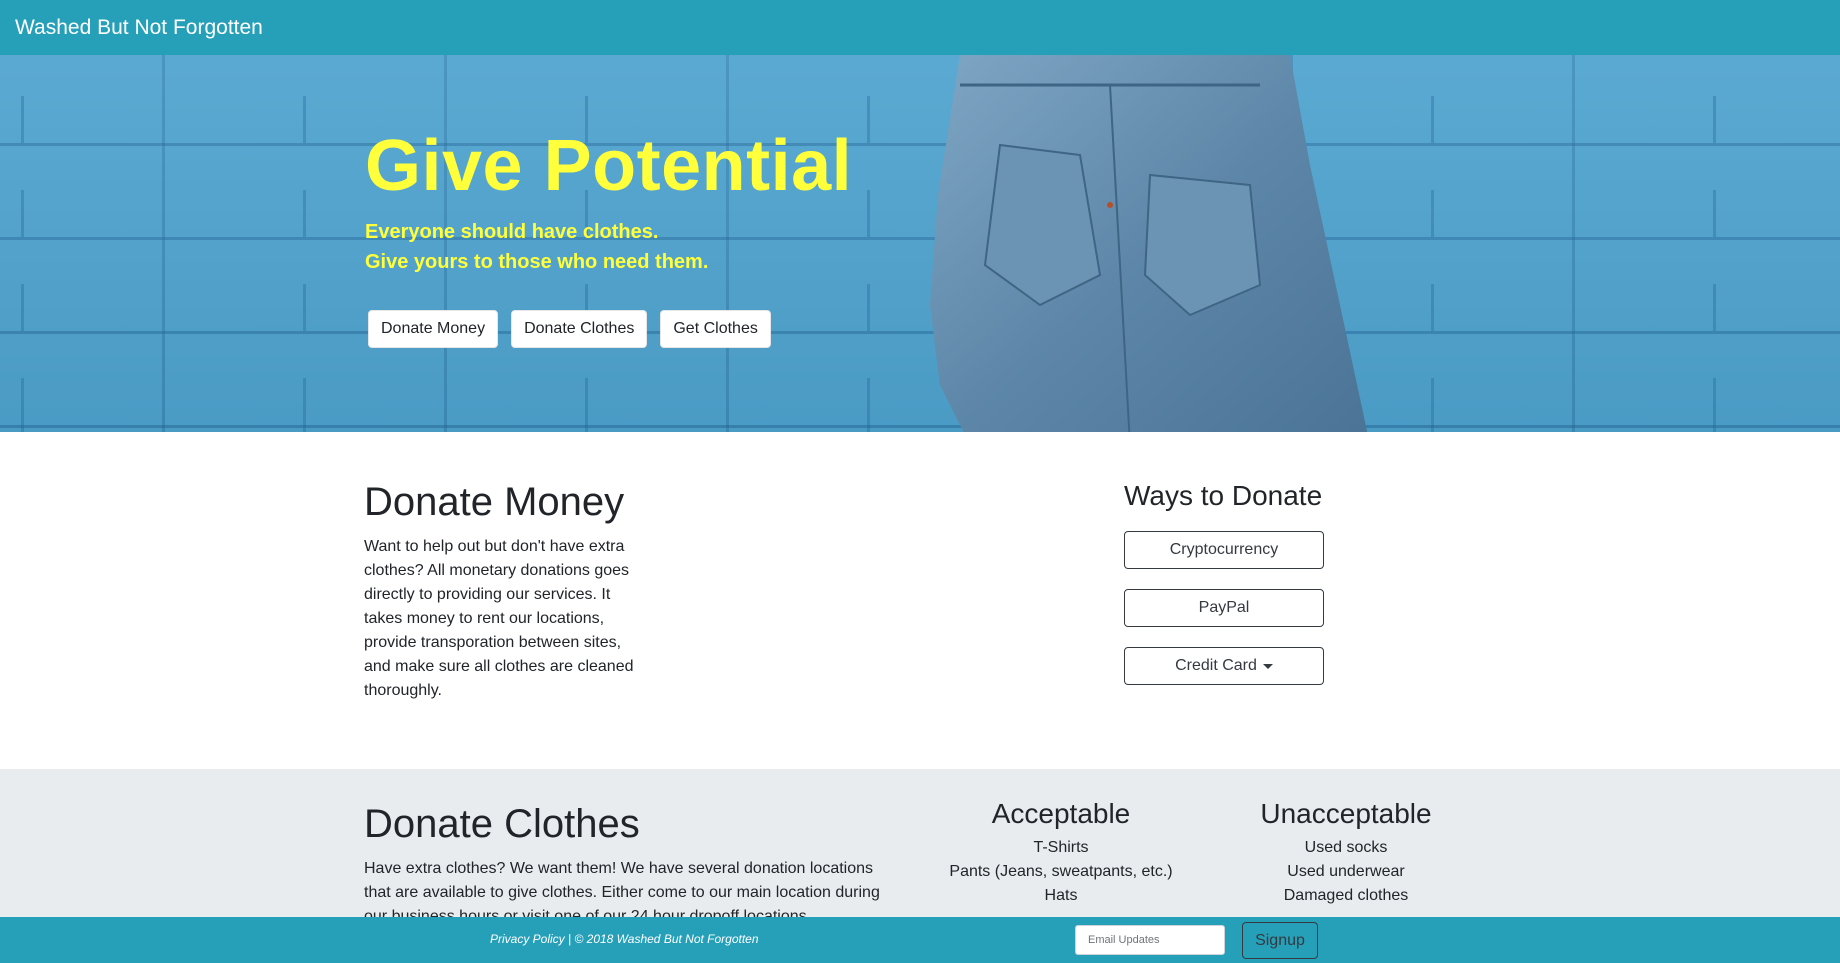 This screenshot has height=963, width=1840. Describe the element at coordinates (579, 329) in the screenshot. I see `donate-clothes-button: Donate Clothes` at that location.